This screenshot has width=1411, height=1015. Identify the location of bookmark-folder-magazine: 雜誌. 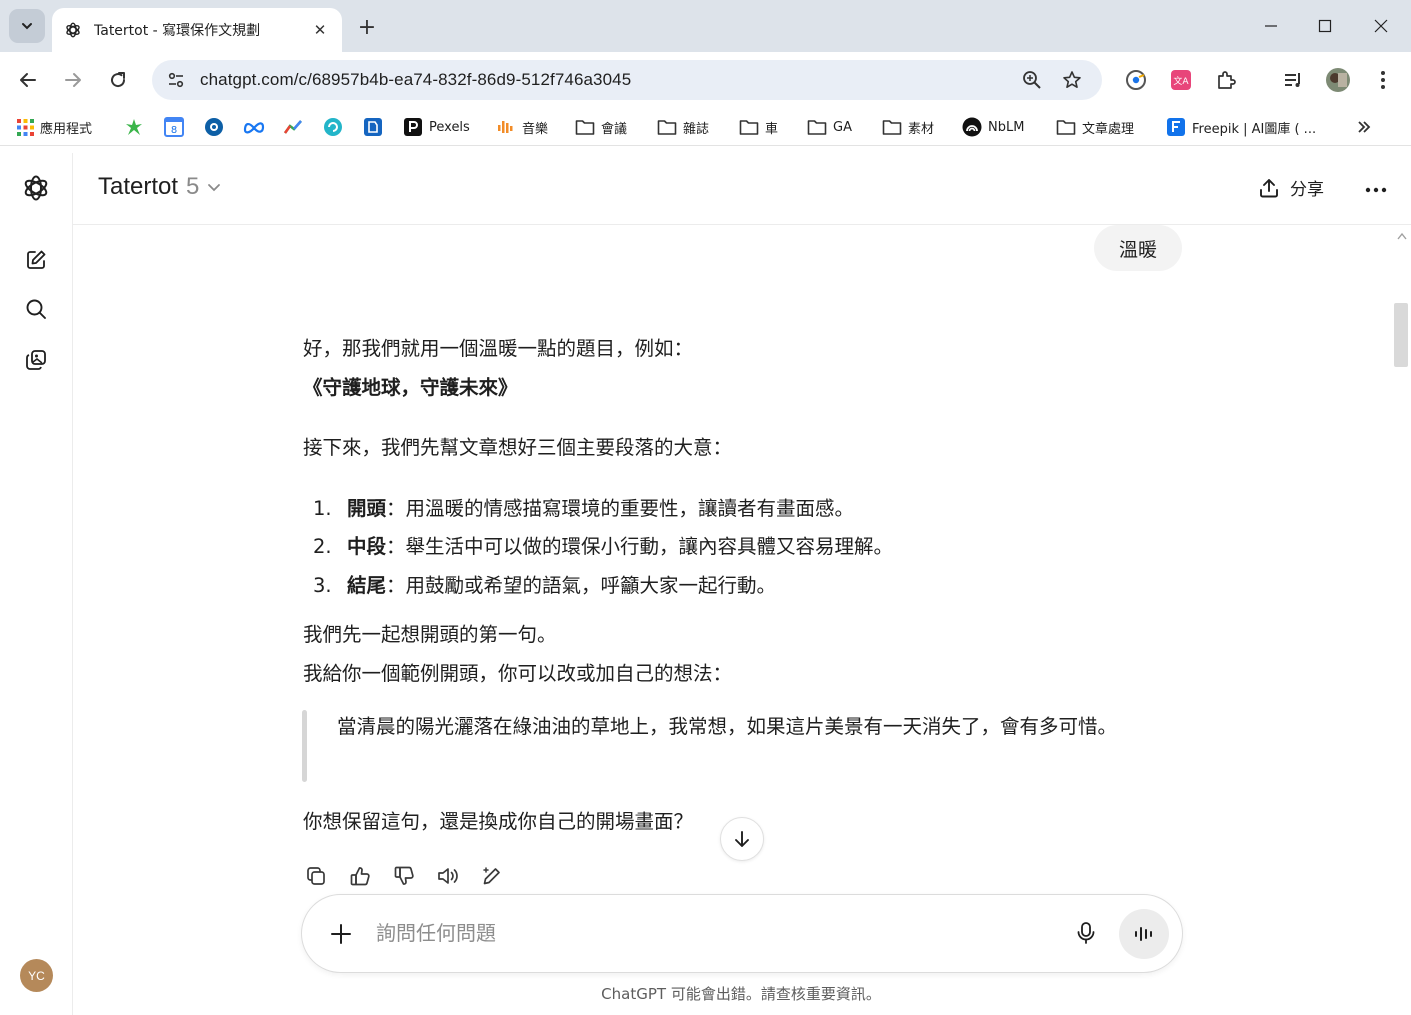
(683, 127).